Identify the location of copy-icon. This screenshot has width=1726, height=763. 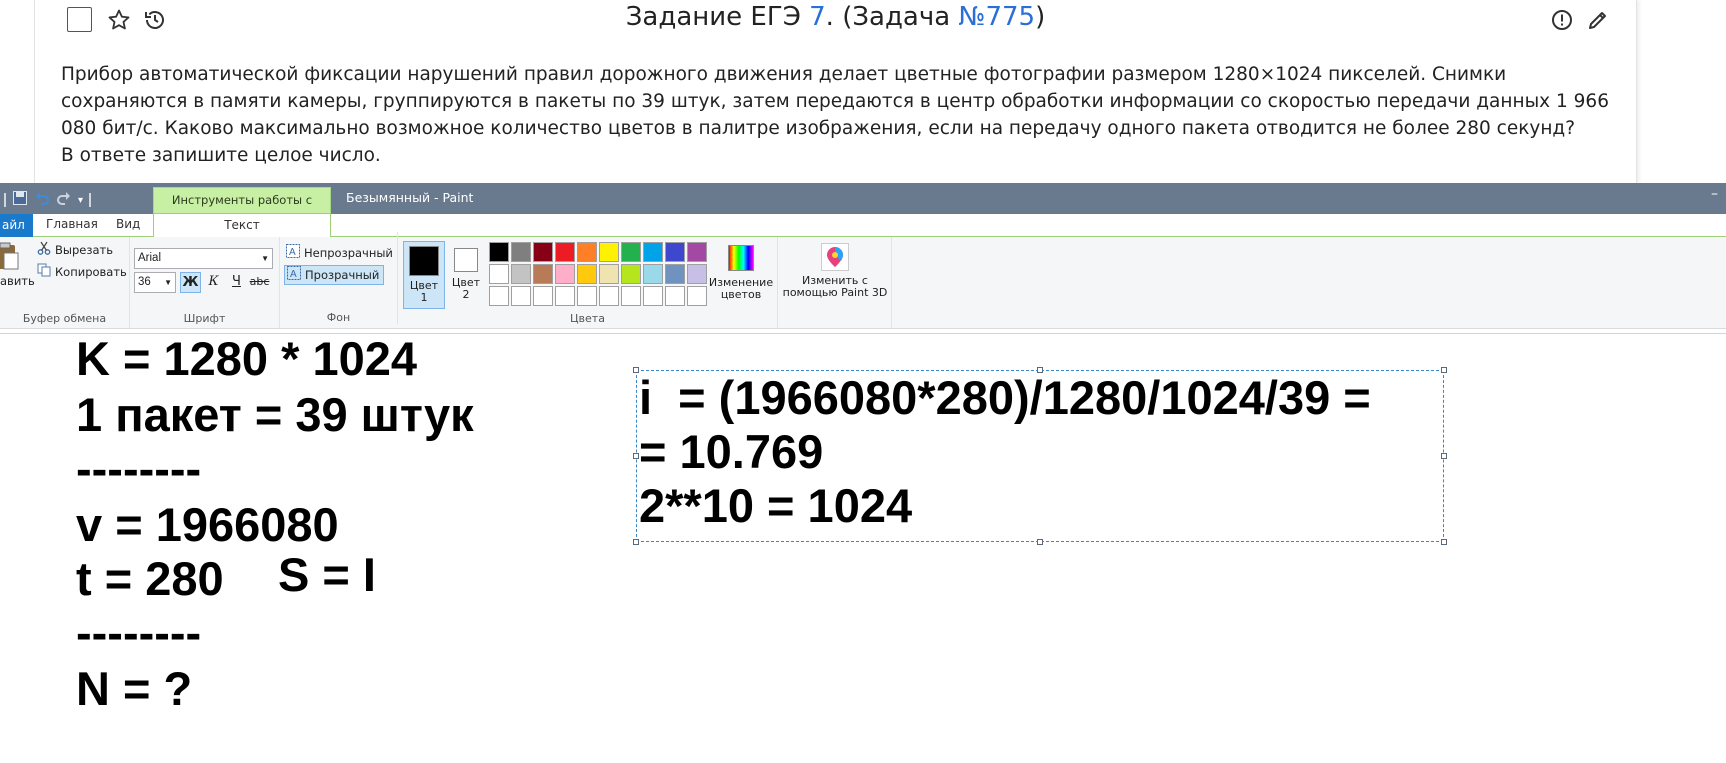
(44, 271).